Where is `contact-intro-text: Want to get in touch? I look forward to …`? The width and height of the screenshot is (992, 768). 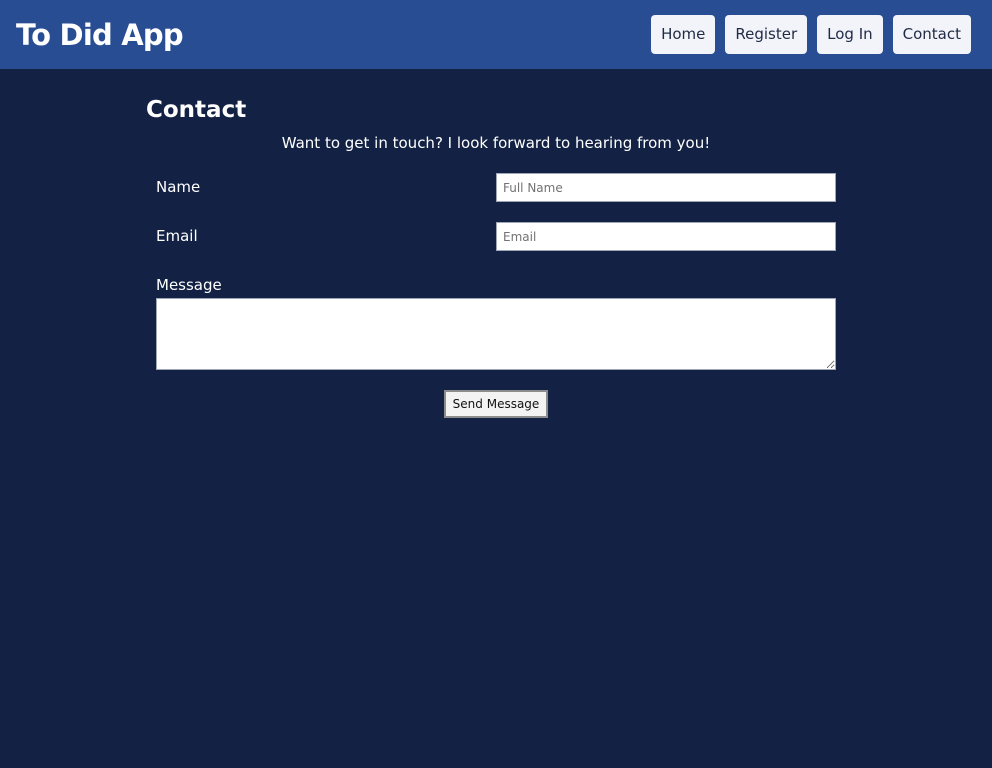 contact-intro-text: Want to get in touch? I look forward to … is located at coordinates (496, 143).